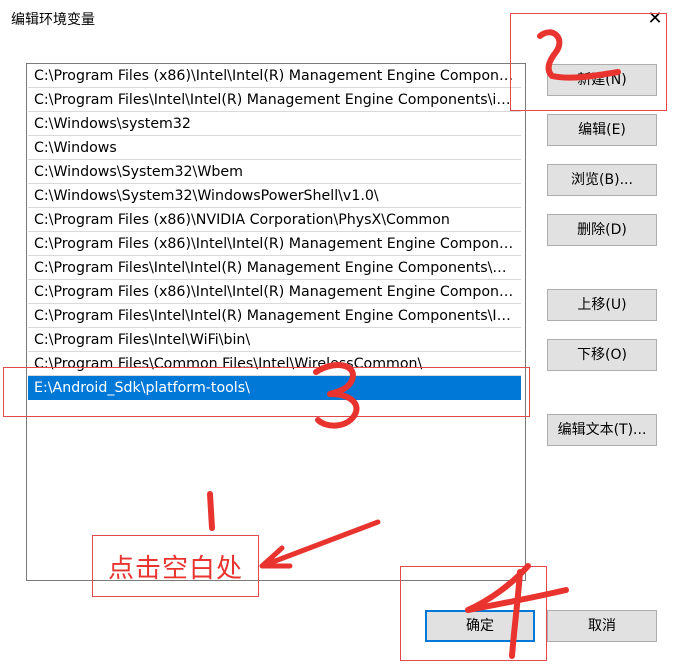 This screenshot has width=677, height=664. Describe the element at coordinates (602, 130) in the screenshot. I see `edit-button: 编辑(E)` at that location.